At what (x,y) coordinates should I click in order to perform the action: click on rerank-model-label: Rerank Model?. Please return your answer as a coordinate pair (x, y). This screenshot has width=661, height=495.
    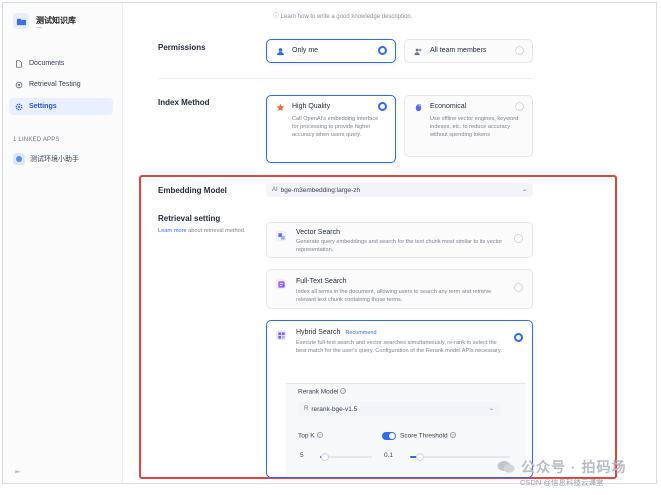
    Looking at the image, I should click on (322, 392).